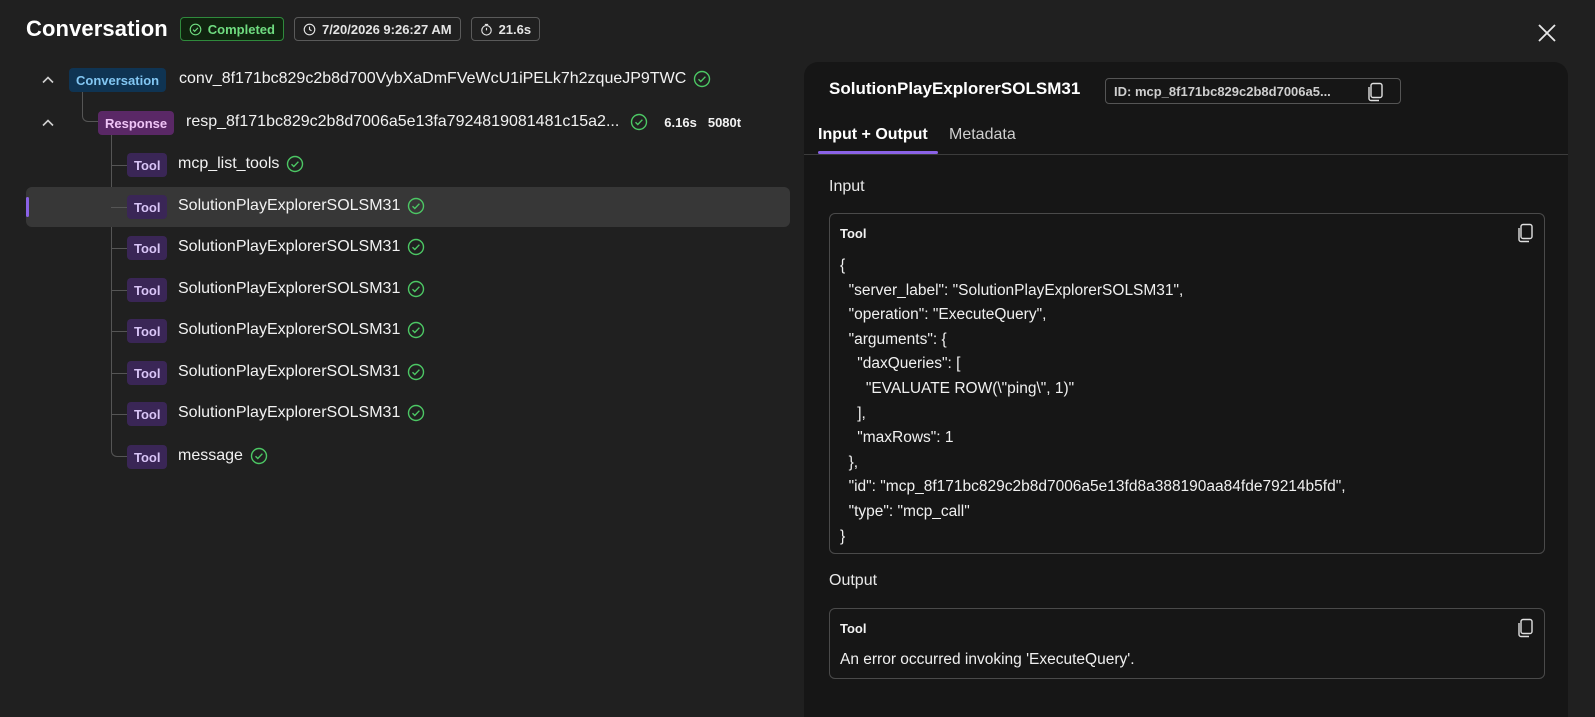 This screenshot has height=717, width=1595. Describe the element at coordinates (853, 233) in the screenshot. I see `input-box-title: Tool` at that location.